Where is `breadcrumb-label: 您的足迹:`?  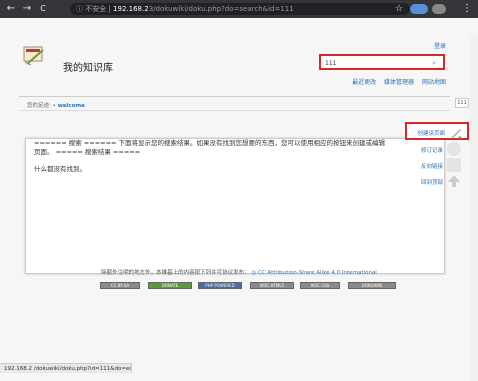
breadcrumb-label: 您的足迹: is located at coordinates (39, 106).